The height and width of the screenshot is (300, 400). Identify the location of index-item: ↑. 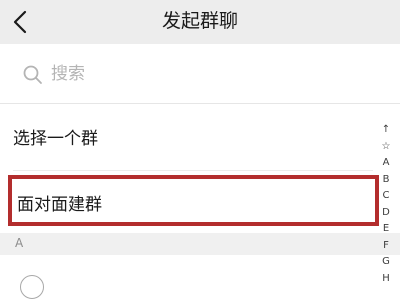
(386, 129).